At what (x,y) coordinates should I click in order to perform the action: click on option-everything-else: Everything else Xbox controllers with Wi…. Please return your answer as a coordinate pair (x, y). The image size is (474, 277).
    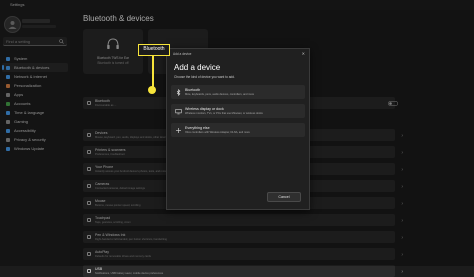
    Looking at the image, I should click on (238, 130).